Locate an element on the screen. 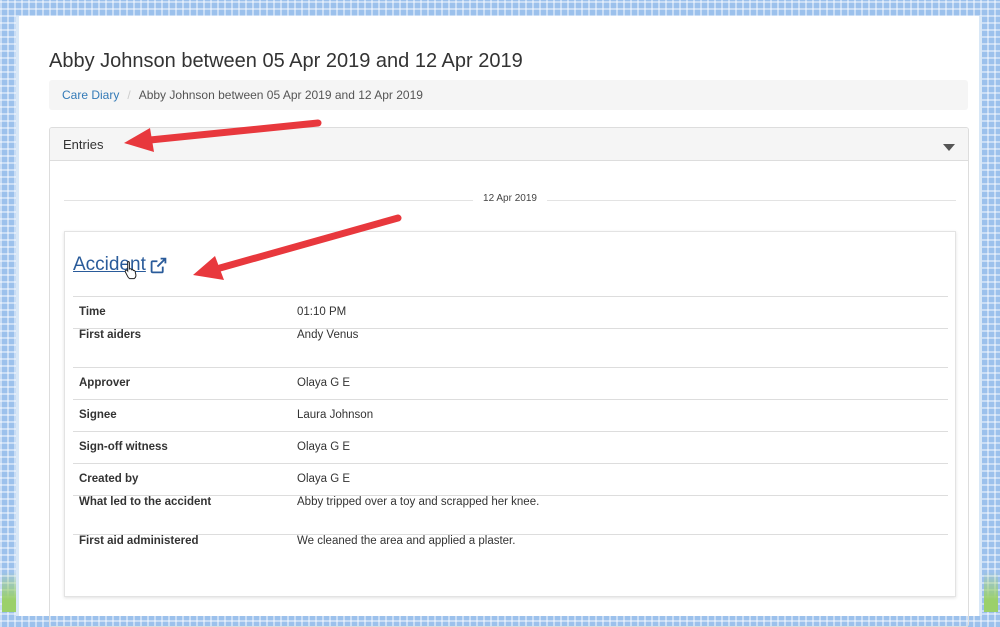 This screenshot has height=627, width=1000. table-row: Created by Olaya G E is located at coordinates (510, 479).